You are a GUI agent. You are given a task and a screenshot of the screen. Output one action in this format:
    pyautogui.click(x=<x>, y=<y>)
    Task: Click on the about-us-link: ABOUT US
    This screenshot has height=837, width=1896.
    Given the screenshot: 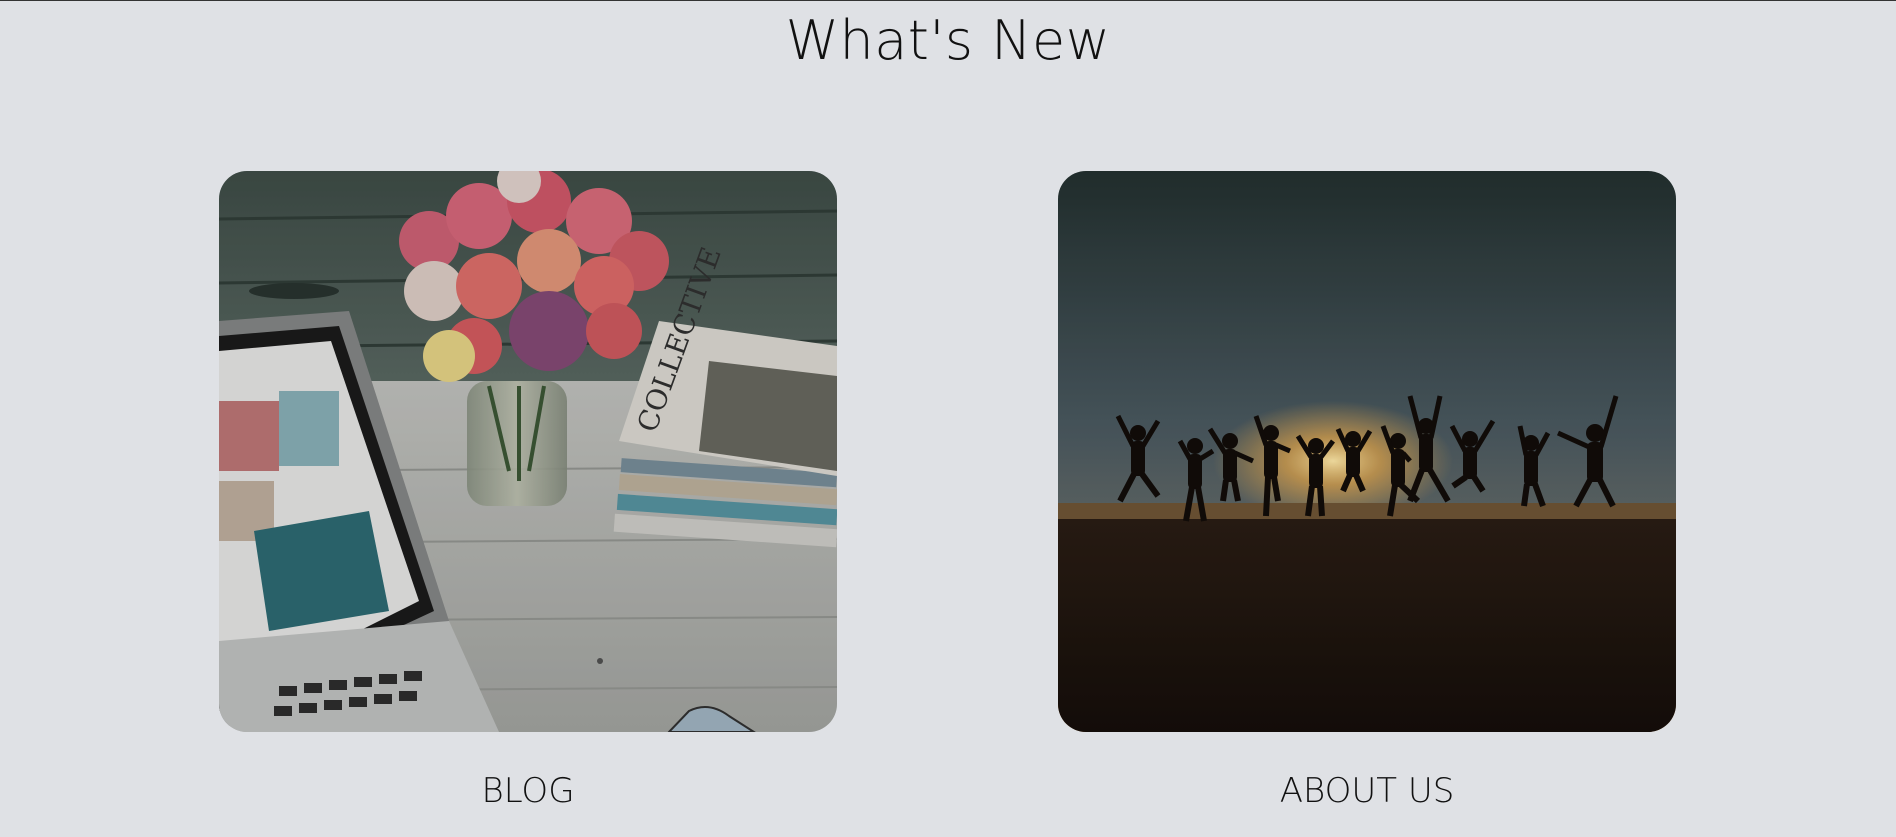 What is the action you would take?
    pyautogui.click(x=1367, y=791)
    